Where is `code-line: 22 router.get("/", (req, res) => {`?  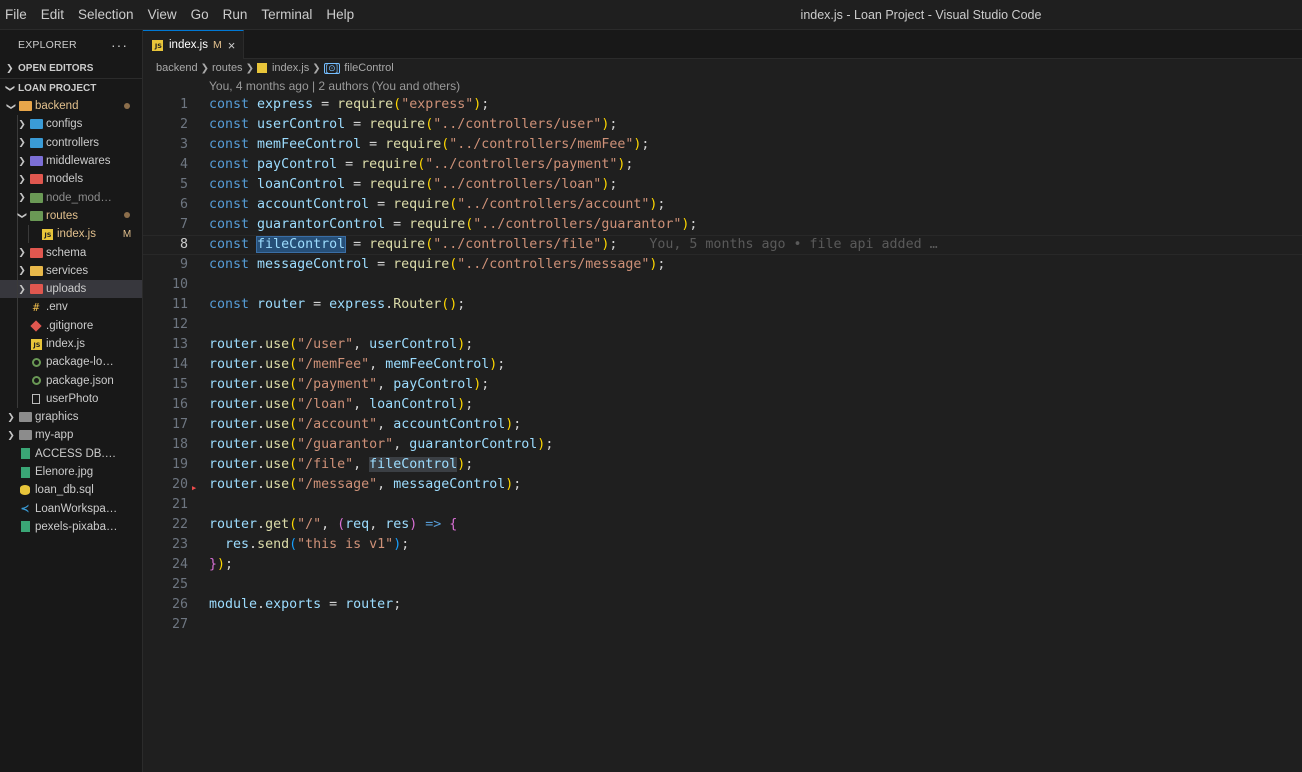
code-line: 22 router.get("/", (req, res) => { is located at coordinates (722, 525).